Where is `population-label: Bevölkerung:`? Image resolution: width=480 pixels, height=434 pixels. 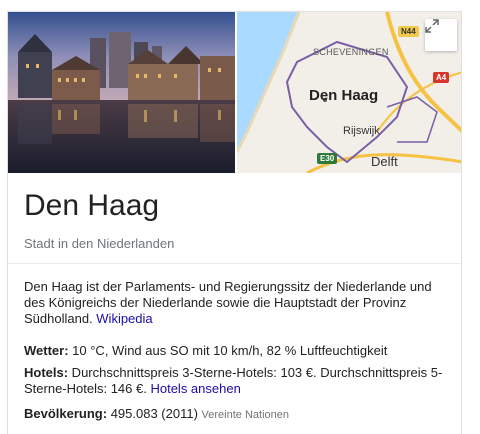
population-label: Bevölkerung: is located at coordinates (66, 413).